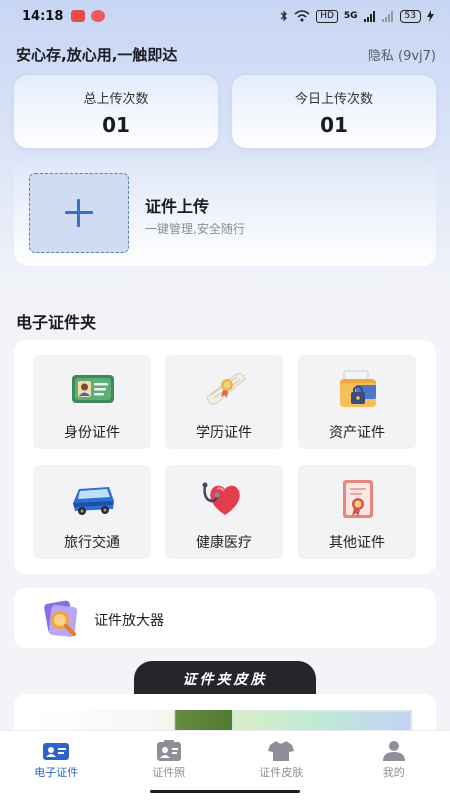  Describe the element at coordinates (93, 501) in the screenshot. I see `bus-icon` at that location.